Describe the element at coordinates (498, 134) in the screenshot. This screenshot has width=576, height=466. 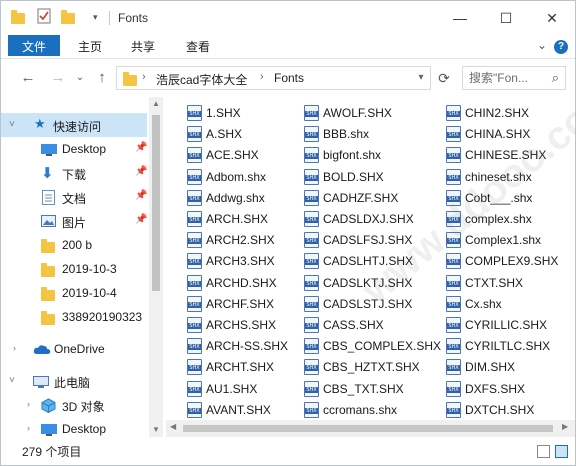
I see `file-name: CHINA.SHX` at that location.